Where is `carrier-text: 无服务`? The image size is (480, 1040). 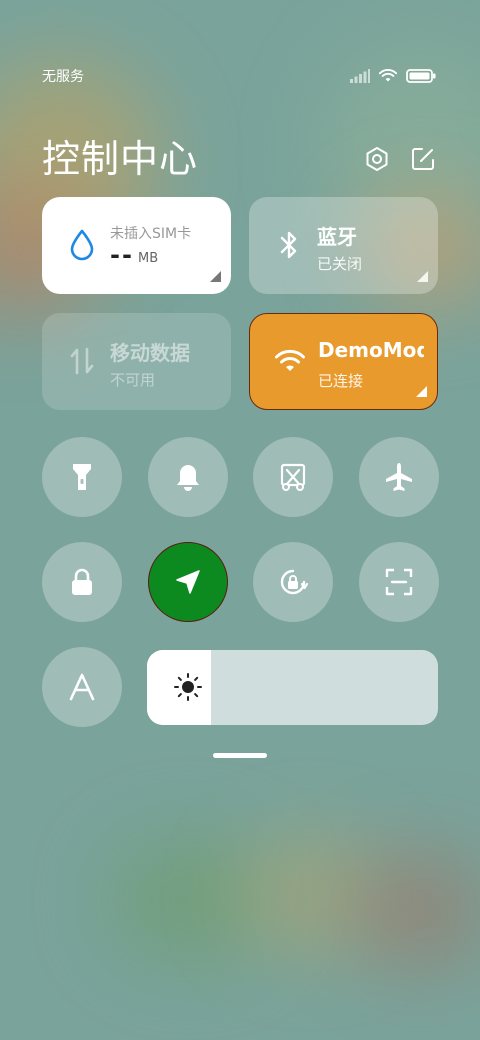
carrier-text: 无服务 is located at coordinates (63, 77).